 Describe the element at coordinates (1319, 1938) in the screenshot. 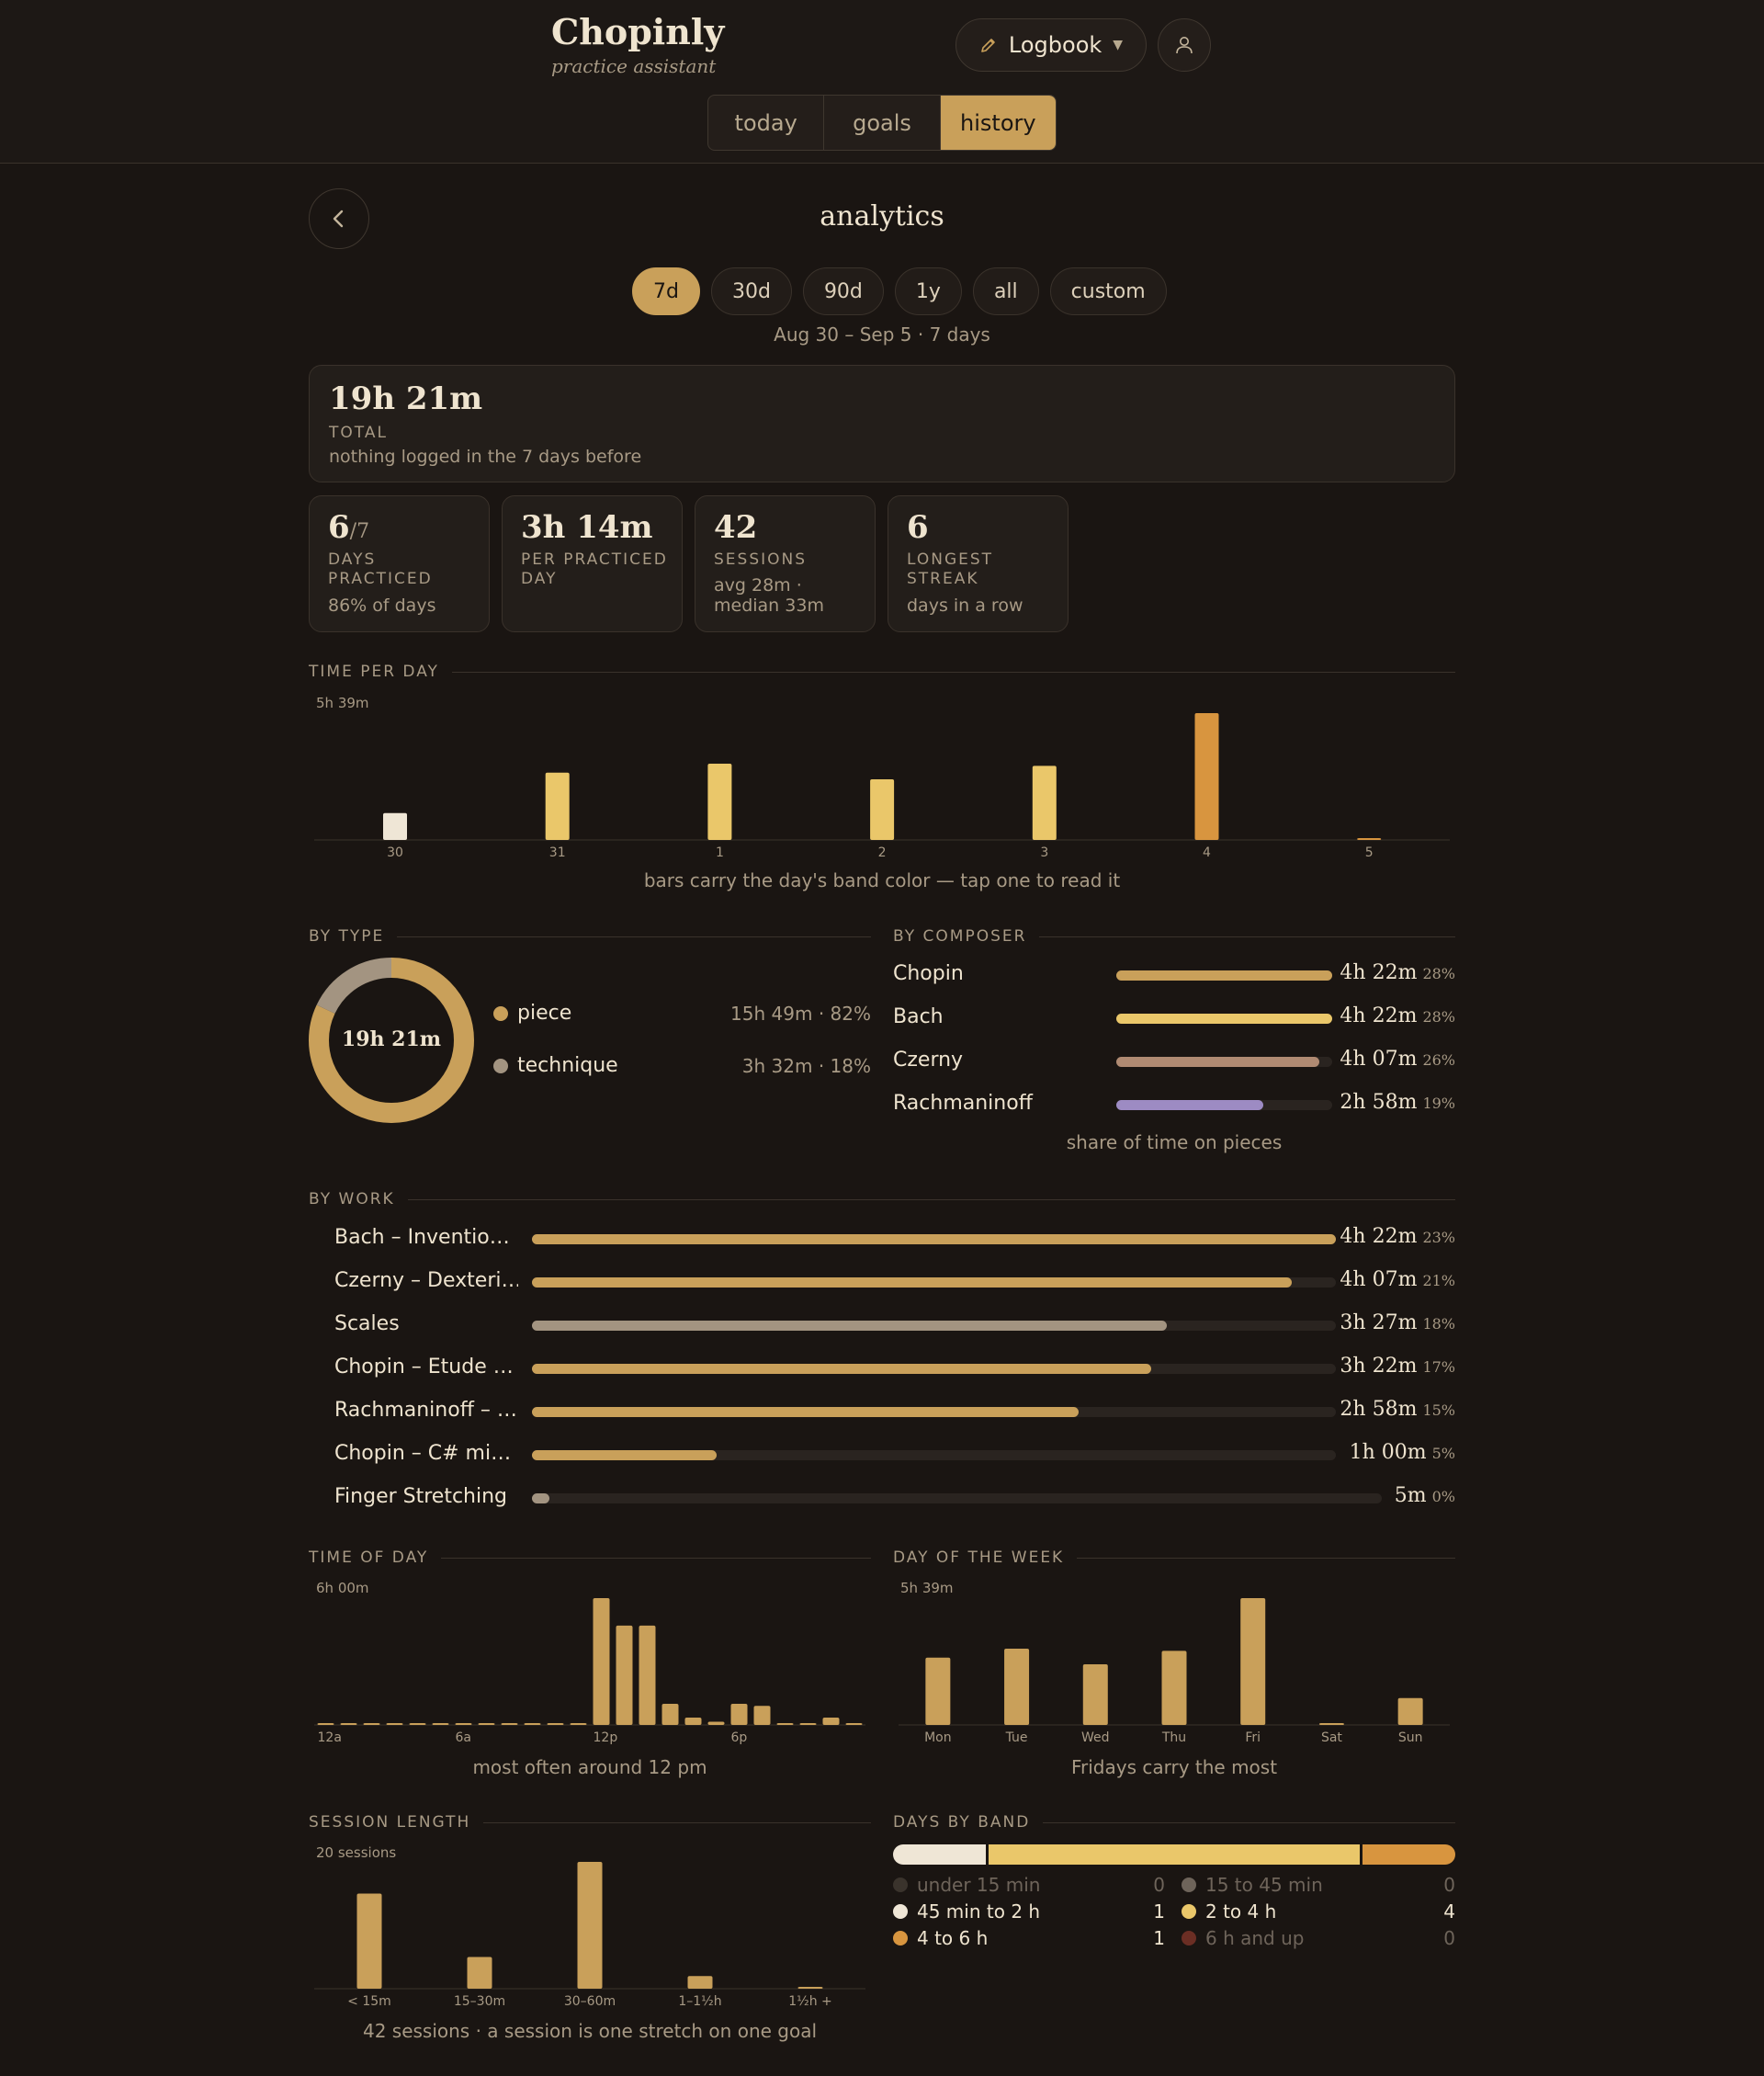

I see `band-legend-item: 6 h and up 0` at that location.